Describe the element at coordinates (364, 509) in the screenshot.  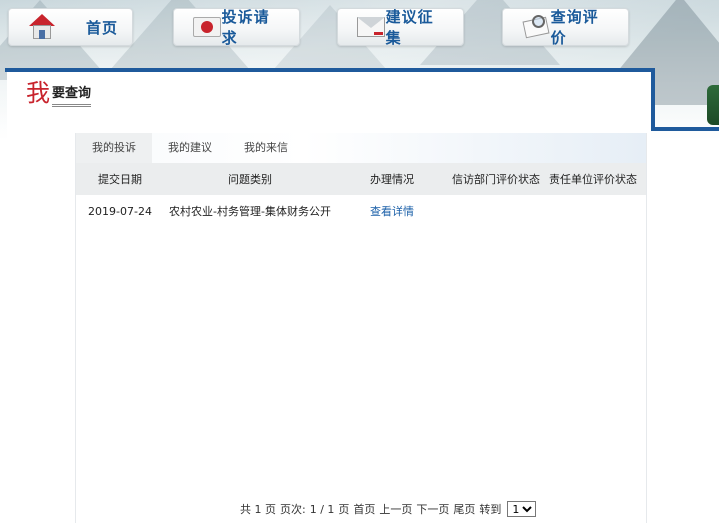
I see `pager-first-link: 首页` at that location.